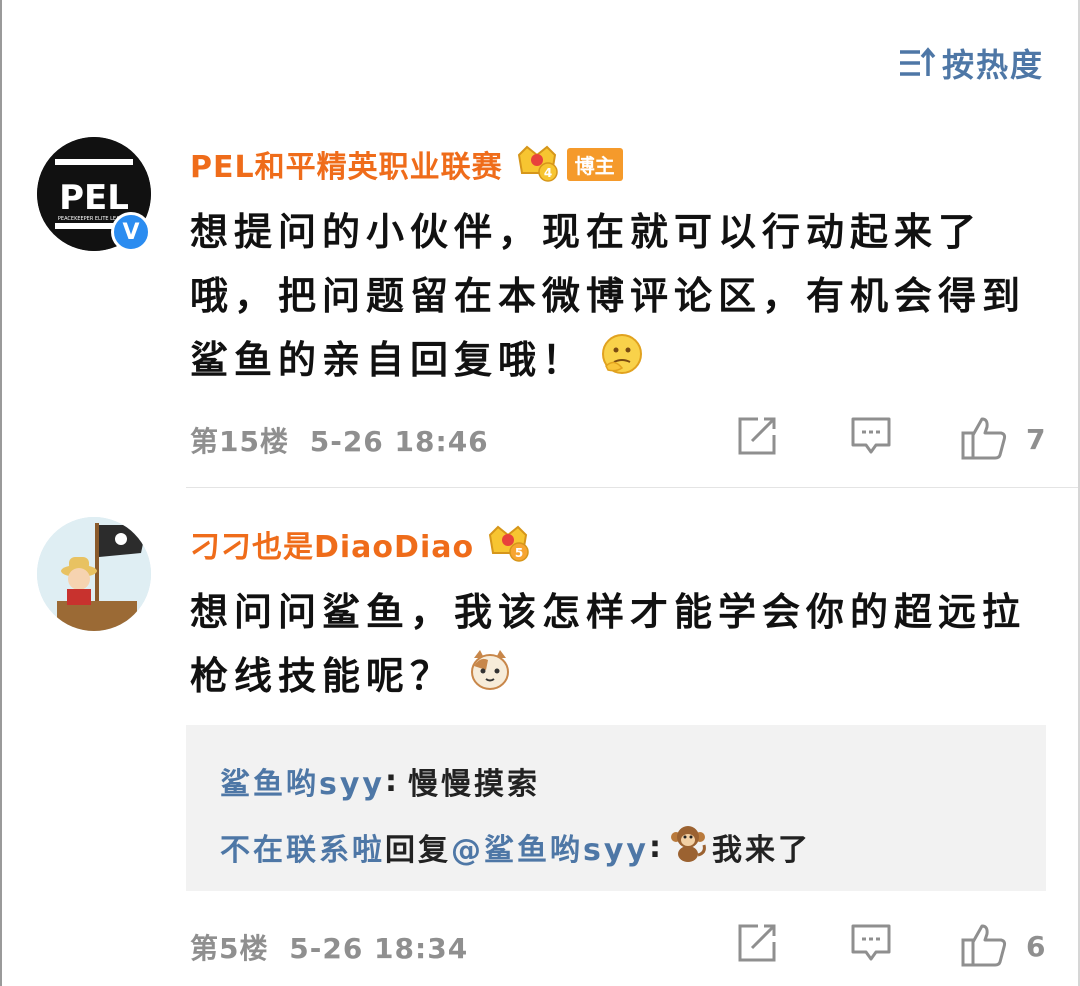 Image resolution: width=1080 pixels, height=986 pixels. What do you see at coordinates (346, 164) in the screenshot?
I see `username-link: PEL和平精英职业联赛` at bounding box center [346, 164].